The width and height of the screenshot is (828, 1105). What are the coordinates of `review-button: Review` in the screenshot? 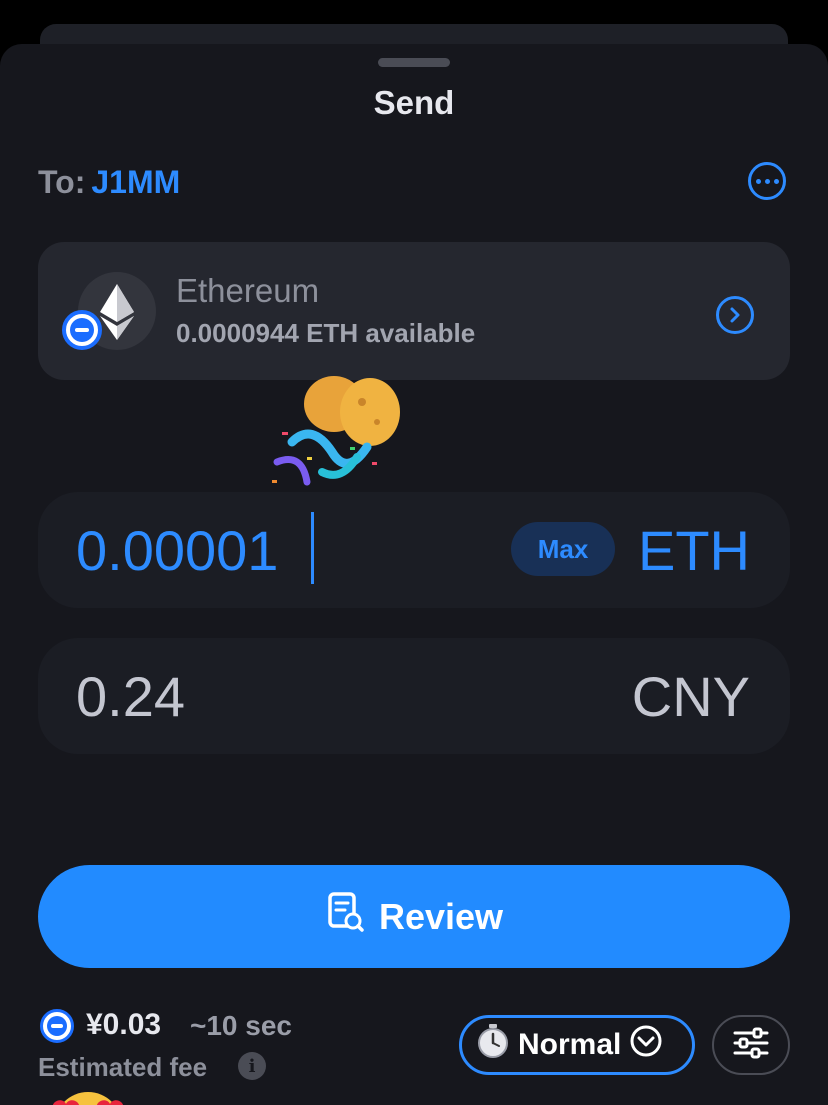 It's located at (414, 916).